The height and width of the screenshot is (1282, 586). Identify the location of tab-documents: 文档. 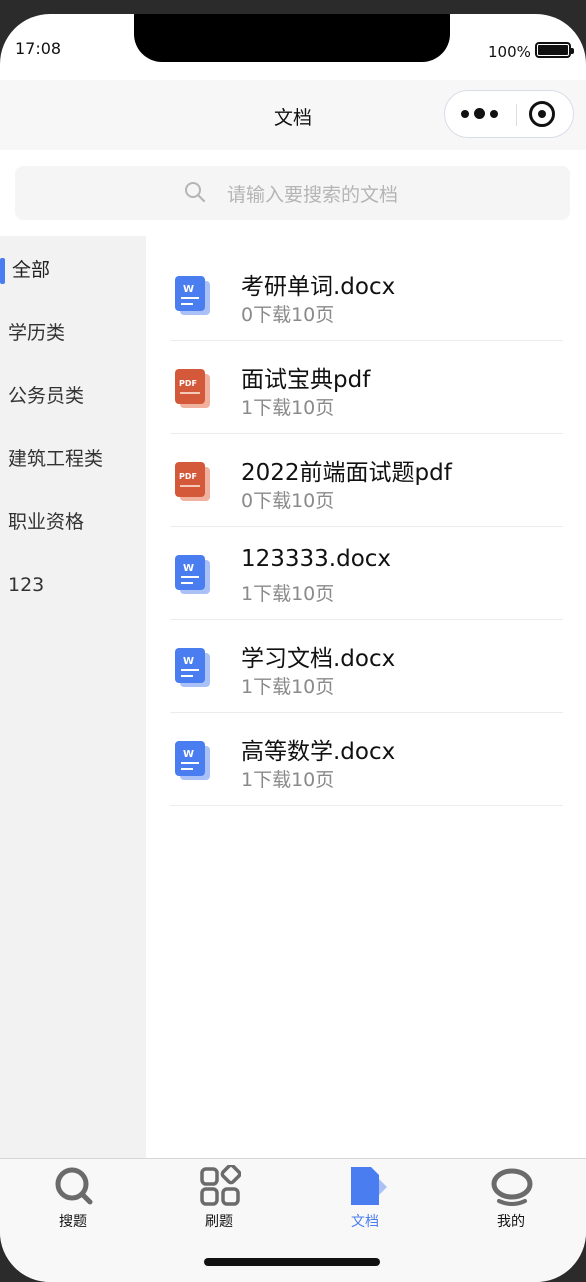
(365, 1199).